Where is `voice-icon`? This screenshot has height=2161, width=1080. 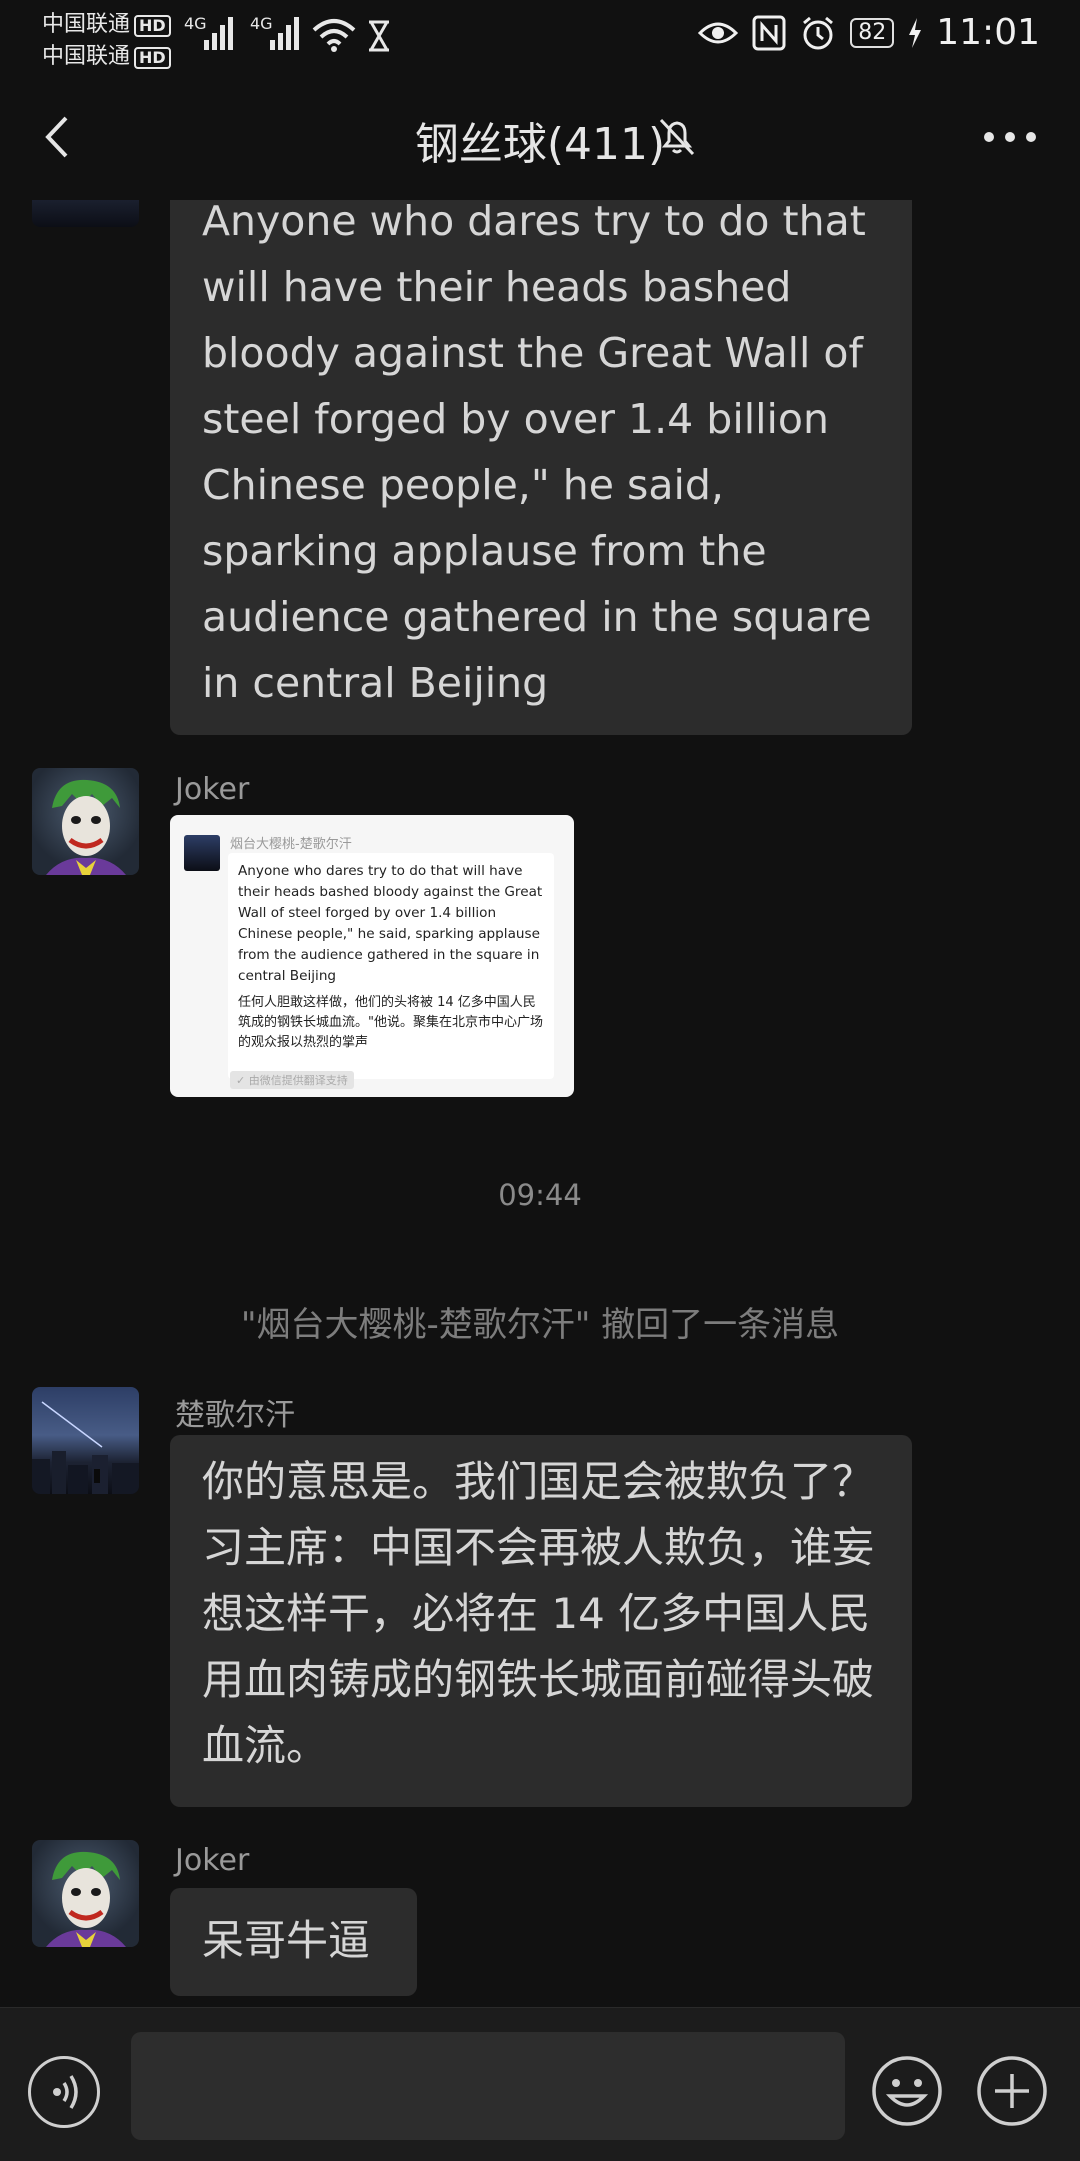
voice-icon is located at coordinates (65, 2092).